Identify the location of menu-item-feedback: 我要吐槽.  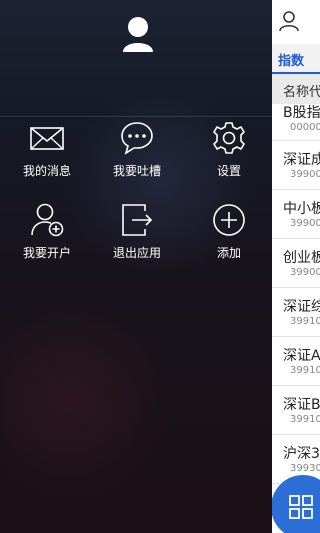
(137, 155).